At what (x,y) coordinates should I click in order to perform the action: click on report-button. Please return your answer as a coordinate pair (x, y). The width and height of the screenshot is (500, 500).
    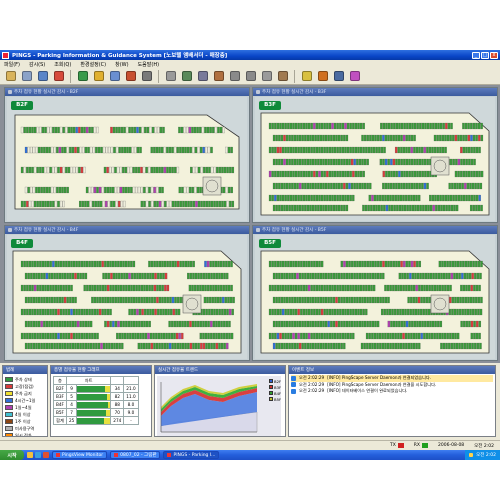
    Looking at the image, I should click on (82, 76).